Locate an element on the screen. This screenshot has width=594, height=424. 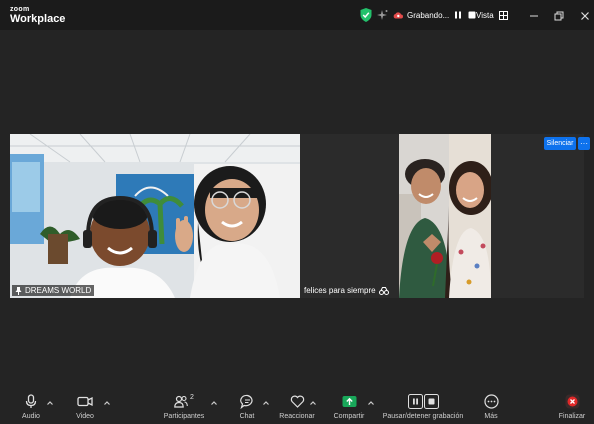
video-button: Video is located at coordinates (85, 407).